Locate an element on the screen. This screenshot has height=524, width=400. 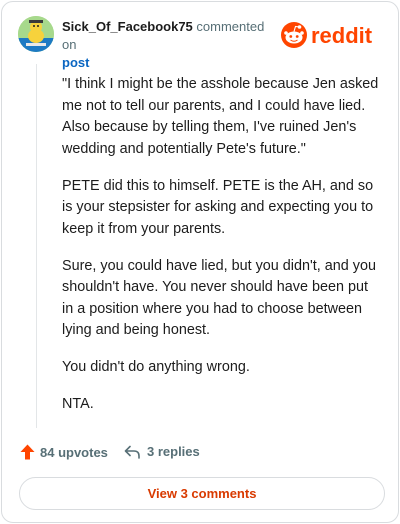
comment-meta: Sick_Of_Facebook75 commented on post is located at coordinates (167, 45).